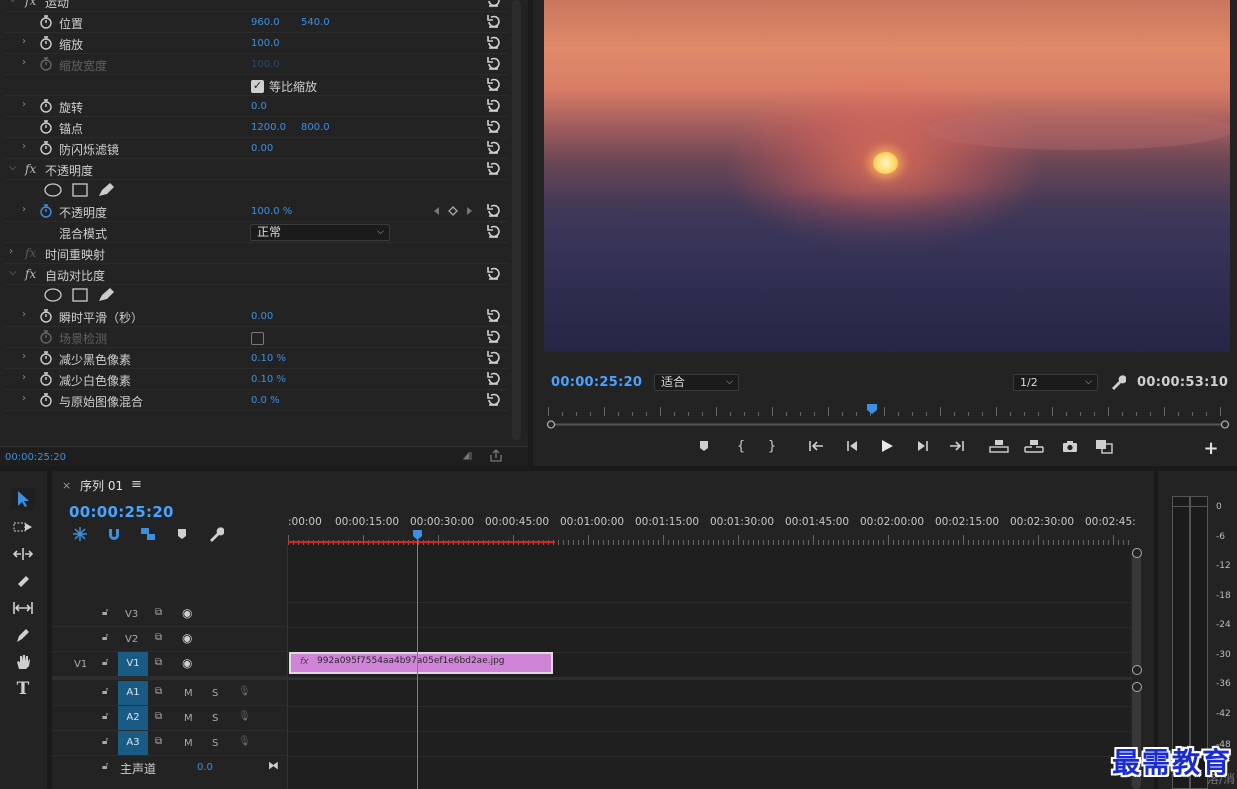 This screenshot has height=789, width=1237. Describe the element at coordinates (1104, 446) in the screenshot. I see `comparison-view-icon` at that location.